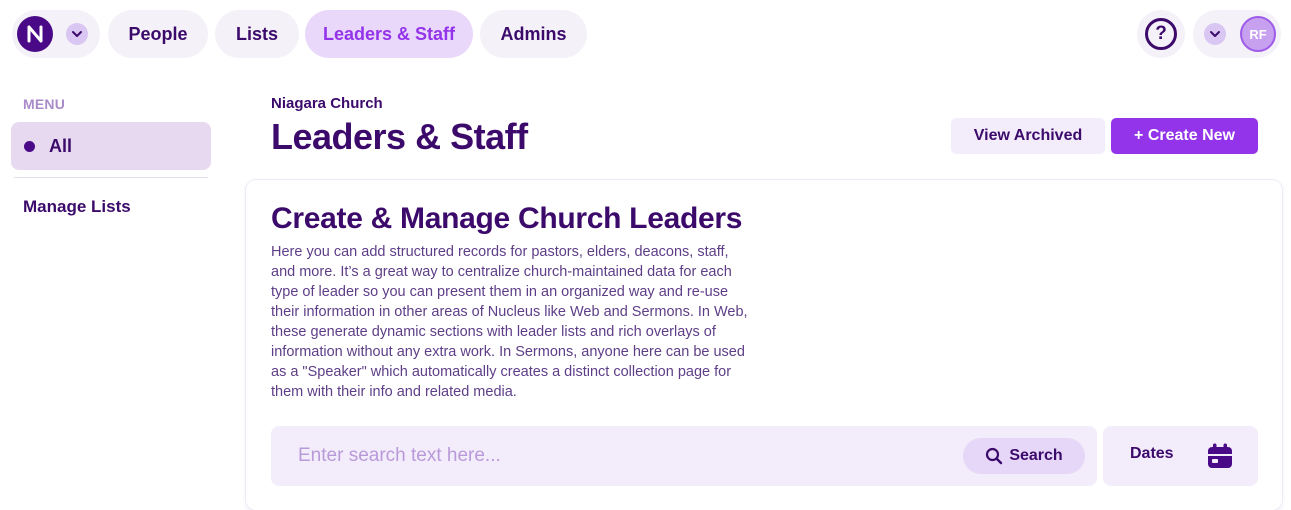 This screenshot has width=1291, height=510. I want to click on manage-lists-link: Manage Lists, so click(77, 207).